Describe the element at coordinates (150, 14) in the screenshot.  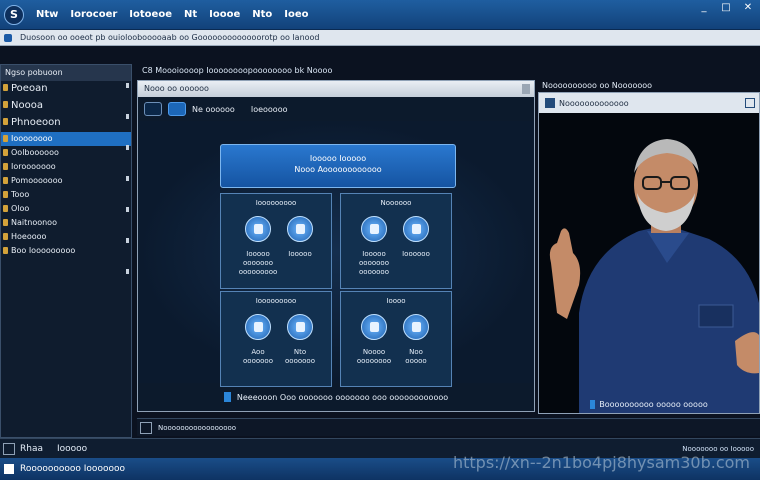
I see `menu-item-3: Iotoeoe` at that location.